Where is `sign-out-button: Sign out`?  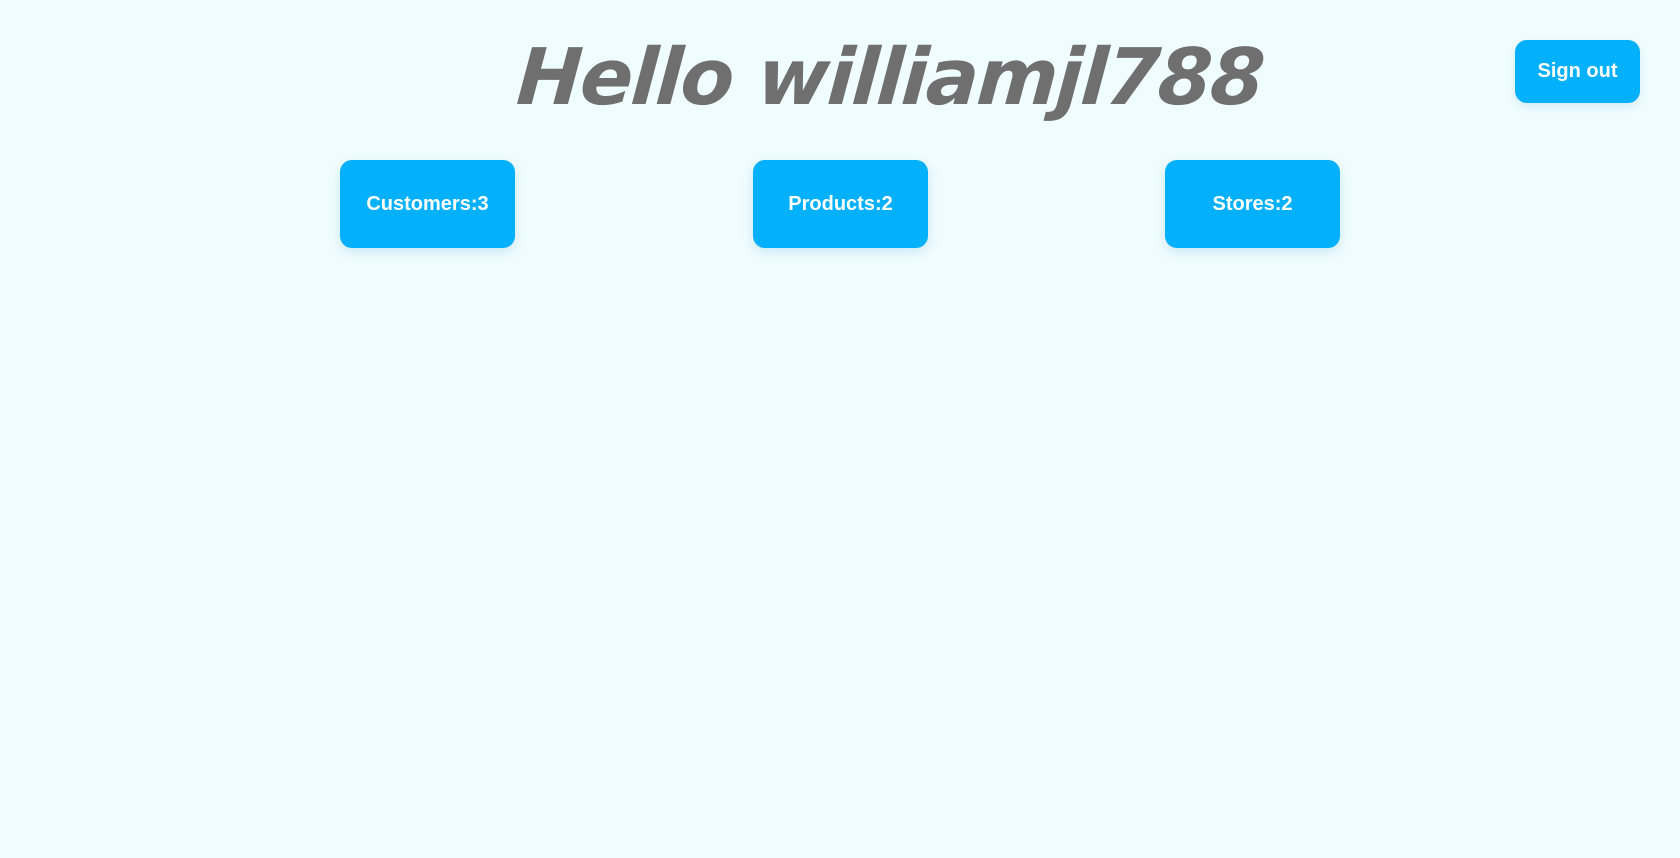
sign-out-button: Sign out is located at coordinates (1577, 71).